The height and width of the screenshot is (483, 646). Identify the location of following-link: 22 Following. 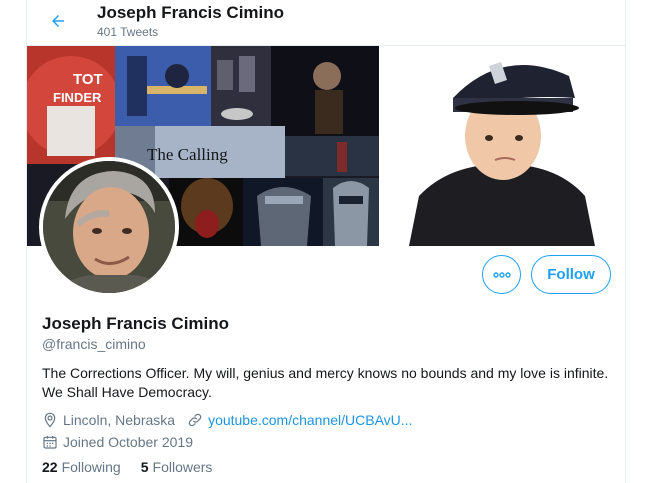
(81, 467).